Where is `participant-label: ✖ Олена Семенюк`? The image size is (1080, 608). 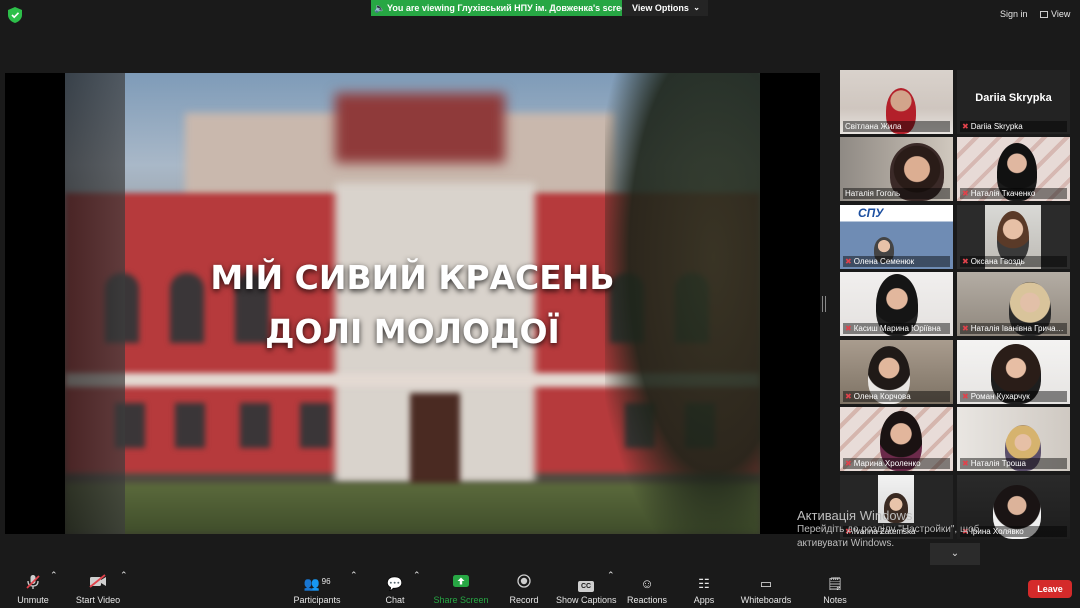
participant-label: ✖ Олена Семенюк is located at coordinates (896, 261).